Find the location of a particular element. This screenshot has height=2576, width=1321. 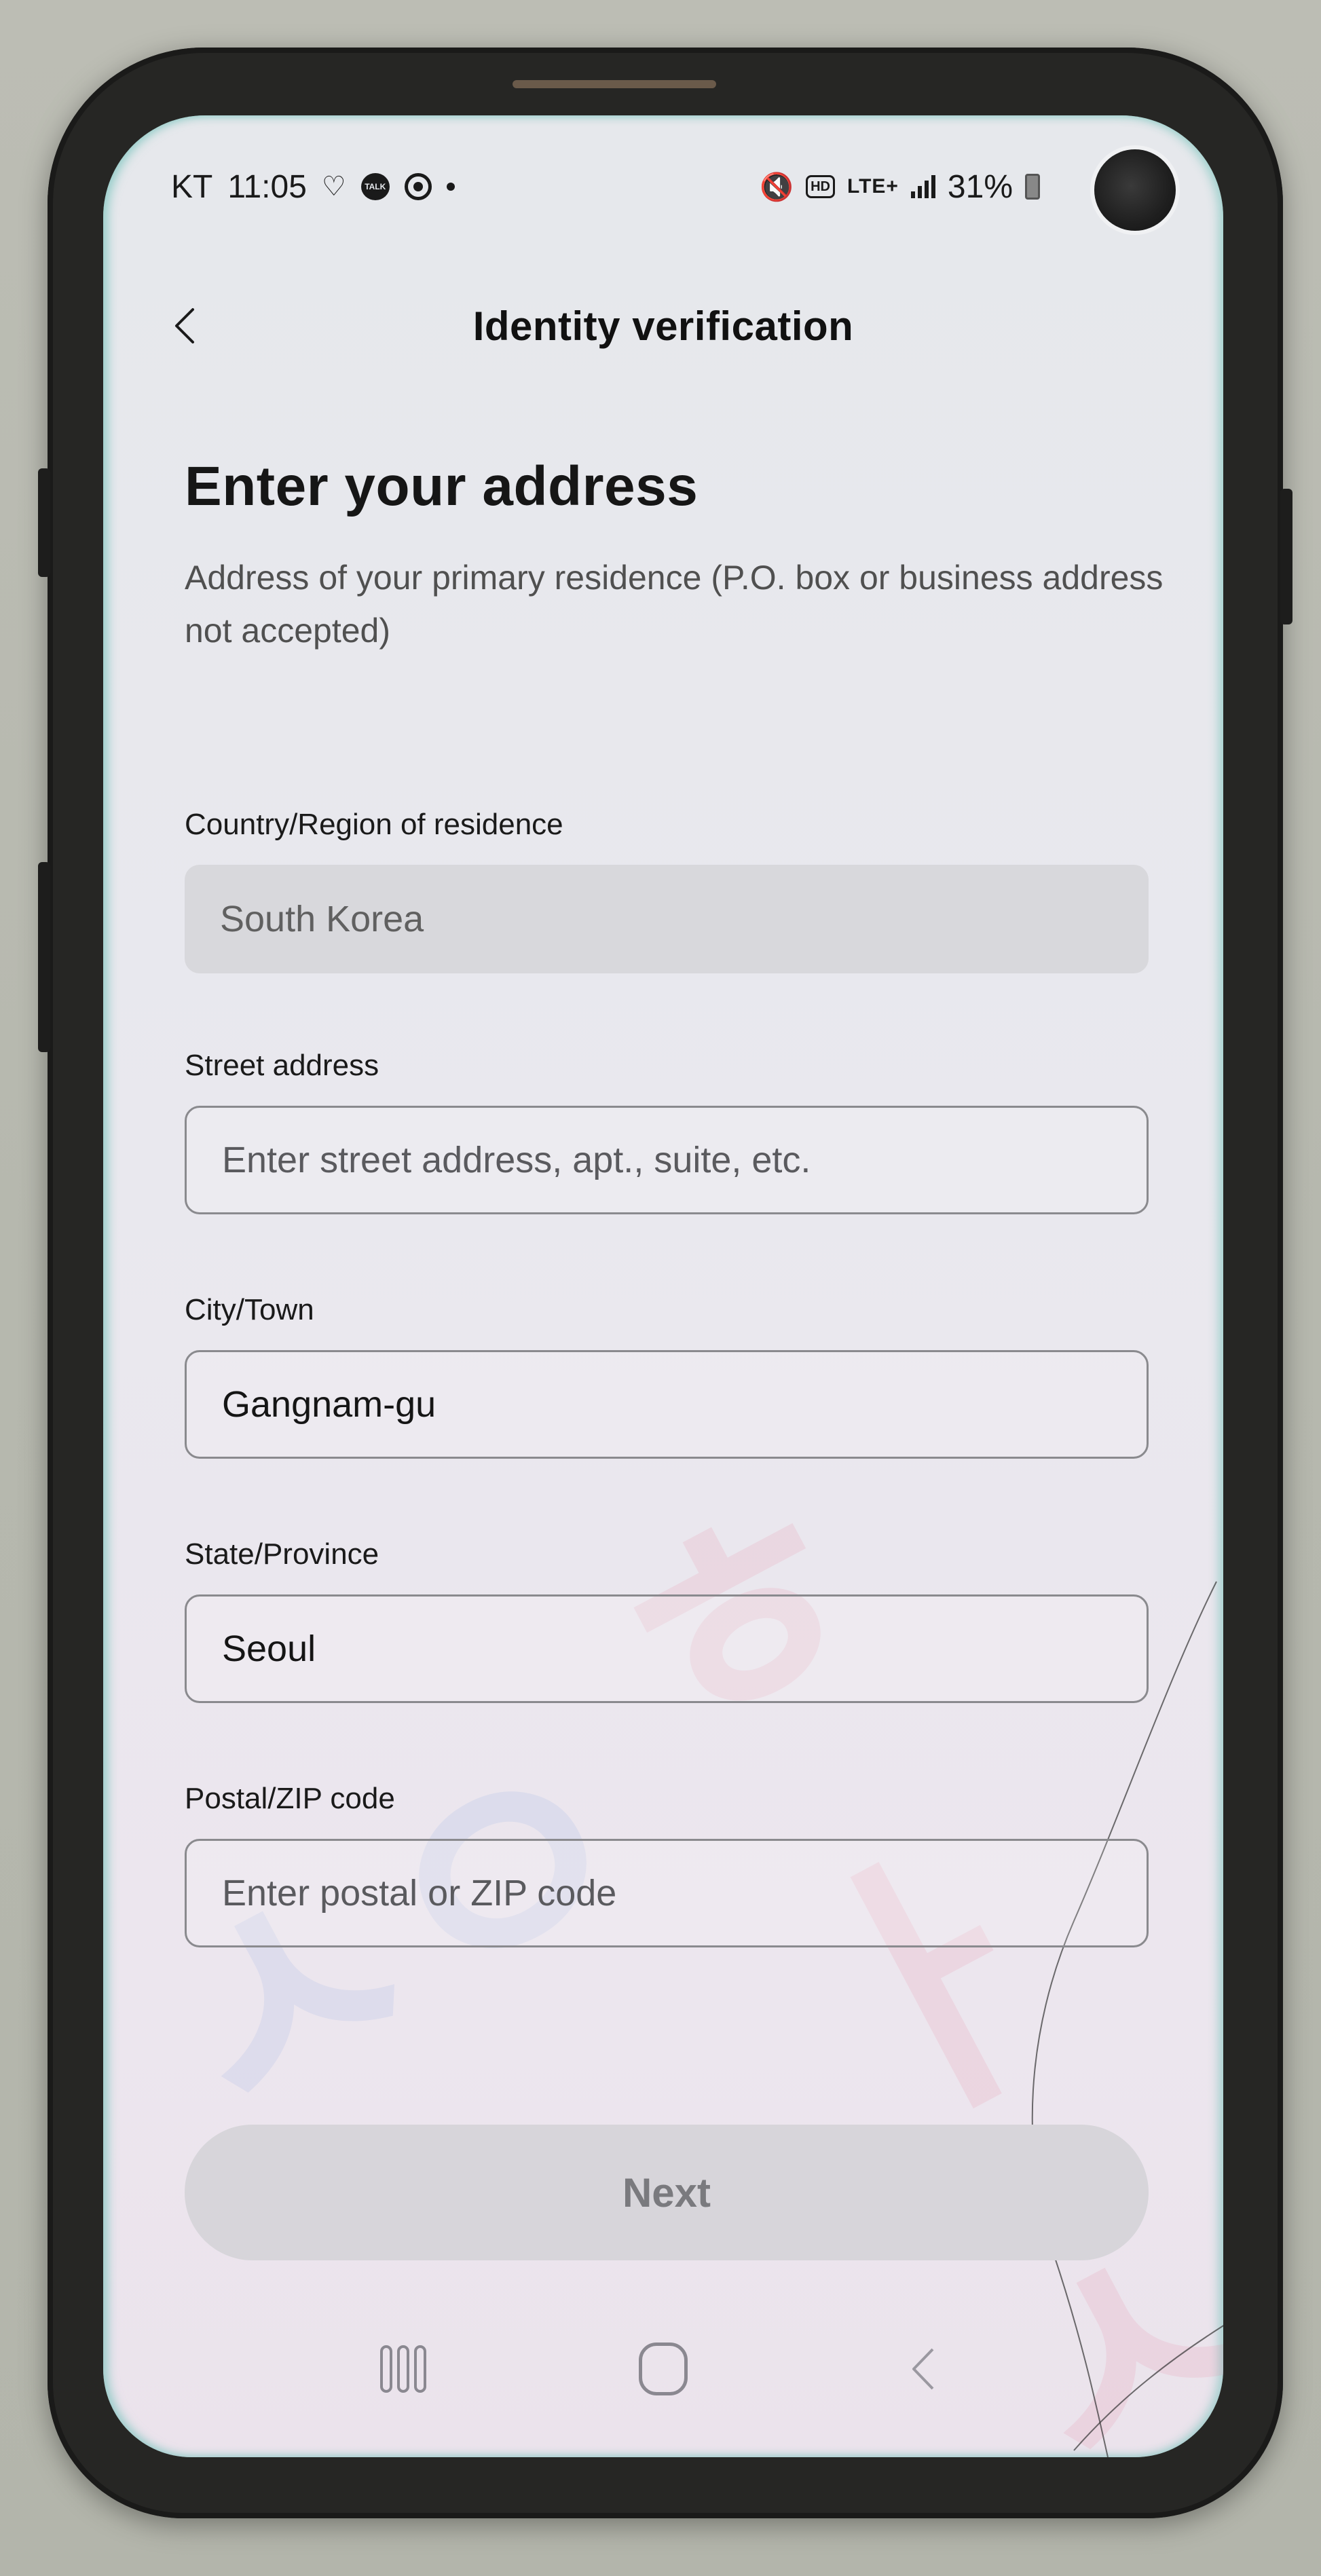

city-value: Gangnam-gu is located at coordinates (329, 1404).